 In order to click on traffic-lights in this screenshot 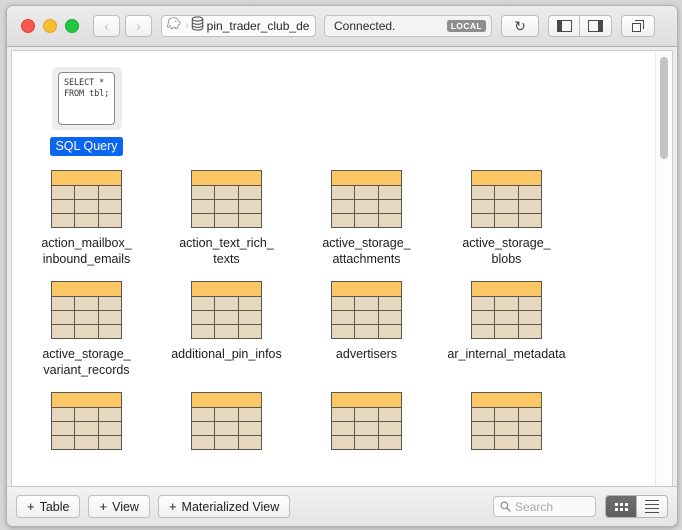, I will do `click(50, 26)`.